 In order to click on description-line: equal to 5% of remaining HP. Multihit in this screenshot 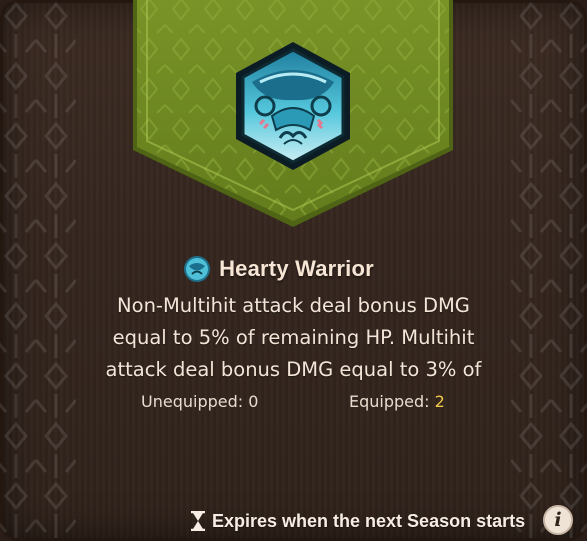, I will do `click(293, 337)`.